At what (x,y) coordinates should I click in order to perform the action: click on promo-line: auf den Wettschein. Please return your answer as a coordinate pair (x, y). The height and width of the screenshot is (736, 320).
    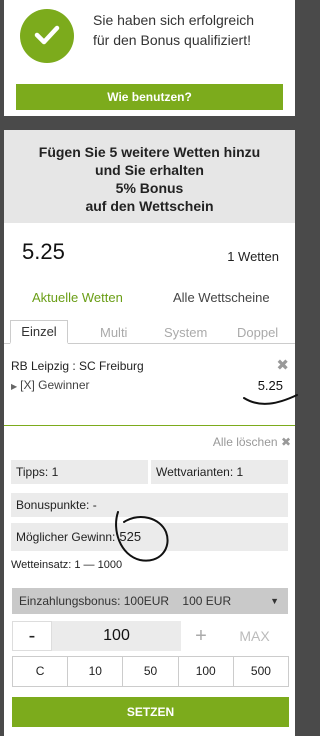
    Looking at the image, I should click on (149, 206).